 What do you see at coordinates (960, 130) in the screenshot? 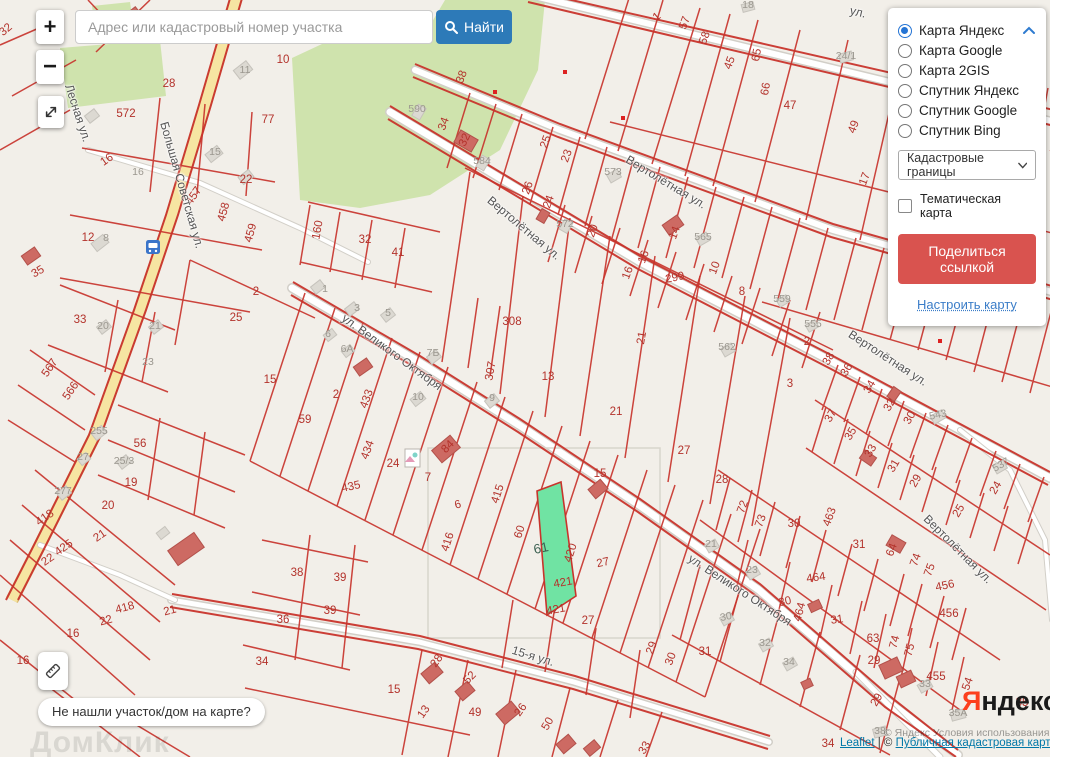
I see `layer-label: Спутник Bing` at bounding box center [960, 130].